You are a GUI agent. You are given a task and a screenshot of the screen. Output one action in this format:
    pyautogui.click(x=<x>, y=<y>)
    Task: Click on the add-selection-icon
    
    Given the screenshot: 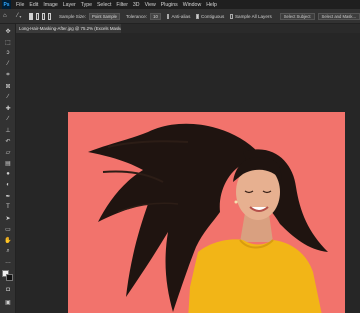 What is the action you would take?
    pyautogui.click(x=37, y=16)
    